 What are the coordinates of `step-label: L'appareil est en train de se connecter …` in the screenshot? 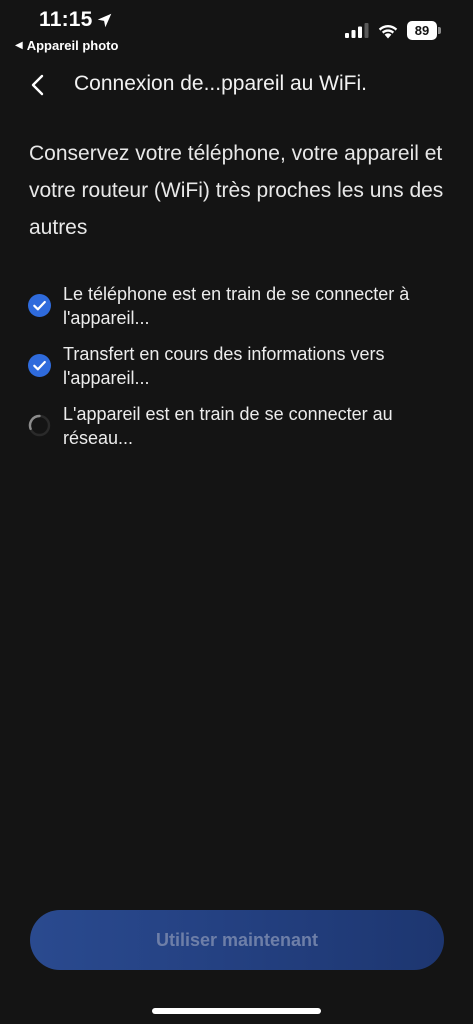 It's located at (228, 426).